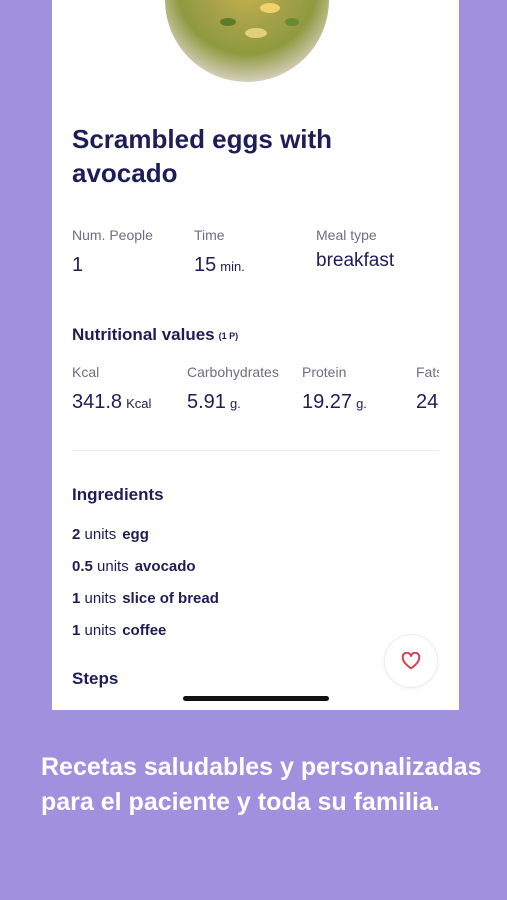 The width and height of the screenshot is (507, 900). What do you see at coordinates (86, 372) in the screenshot?
I see `kcal-label: Kcal` at bounding box center [86, 372].